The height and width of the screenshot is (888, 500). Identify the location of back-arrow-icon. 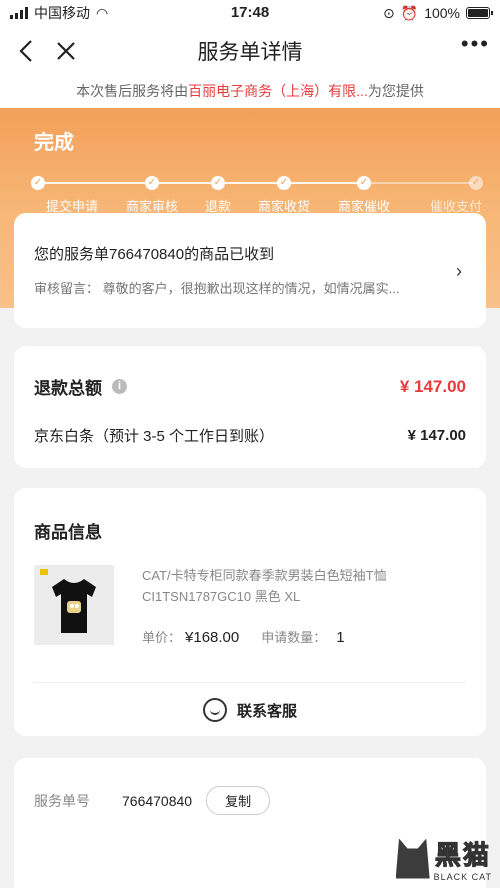
(26, 51).